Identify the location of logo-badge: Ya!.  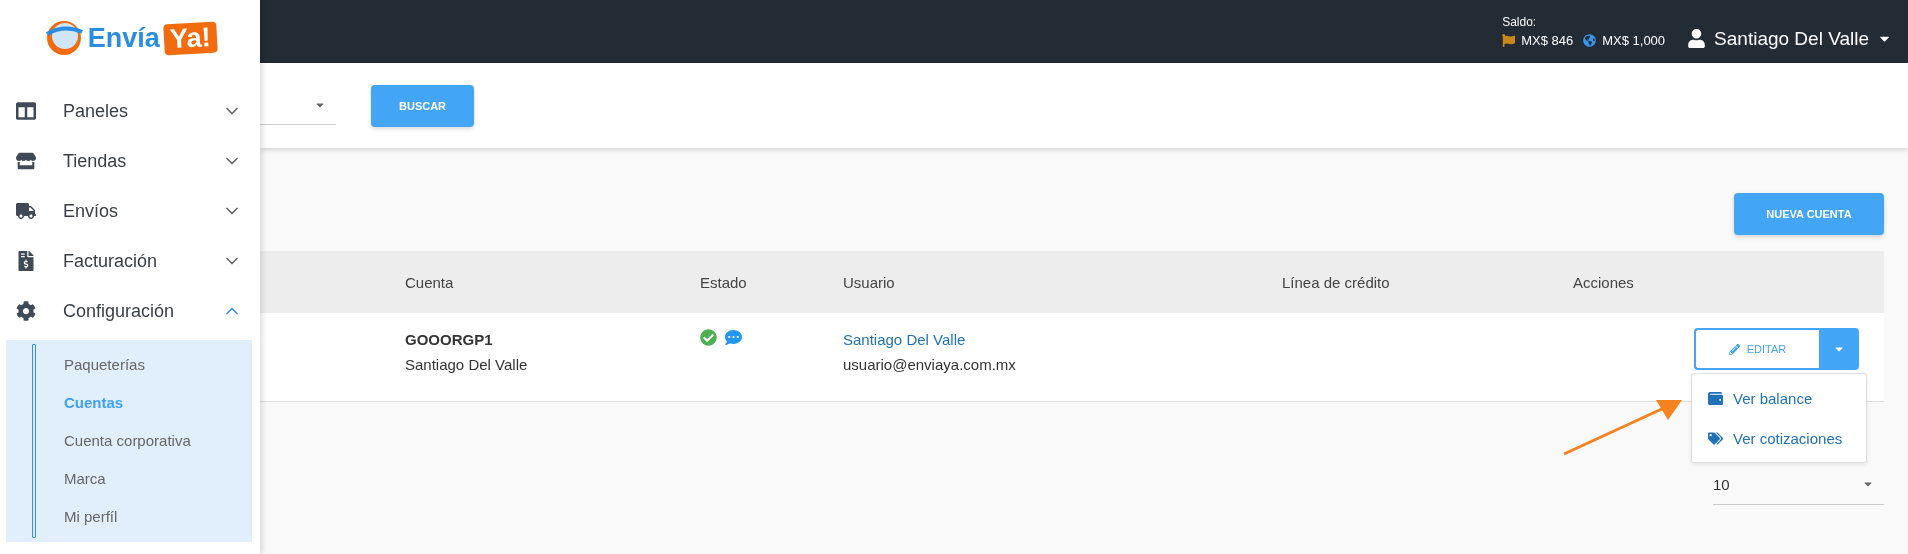
(190, 38).